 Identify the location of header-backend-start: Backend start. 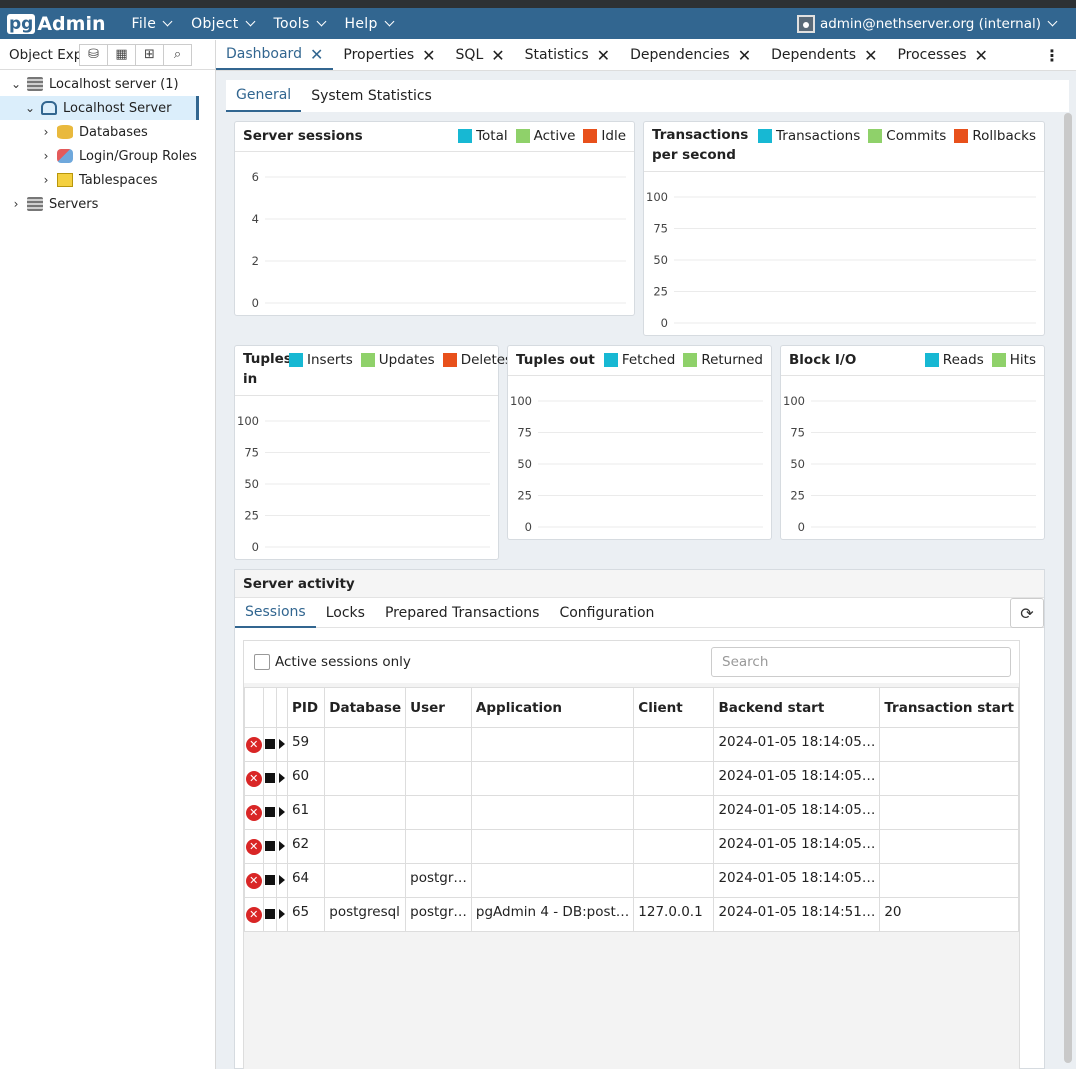
(797, 707).